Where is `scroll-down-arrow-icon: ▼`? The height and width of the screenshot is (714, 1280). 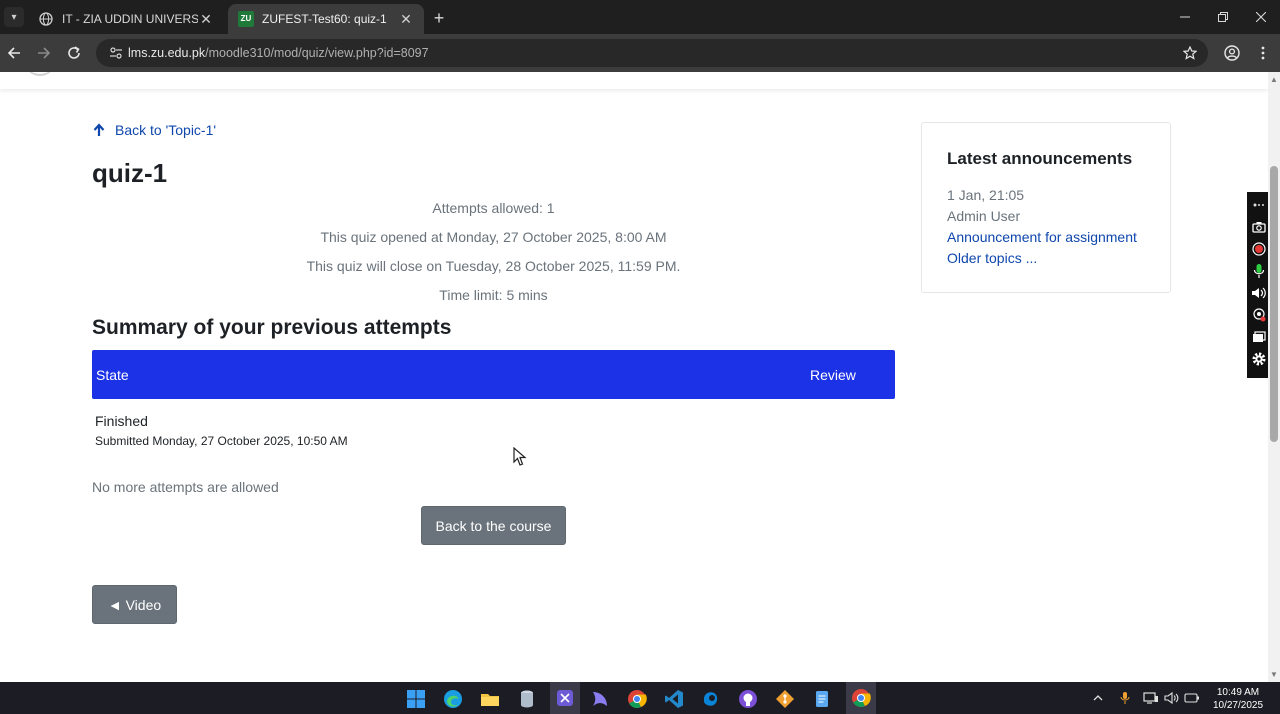 scroll-down-arrow-icon: ▼ is located at coordinates (1274, 674).